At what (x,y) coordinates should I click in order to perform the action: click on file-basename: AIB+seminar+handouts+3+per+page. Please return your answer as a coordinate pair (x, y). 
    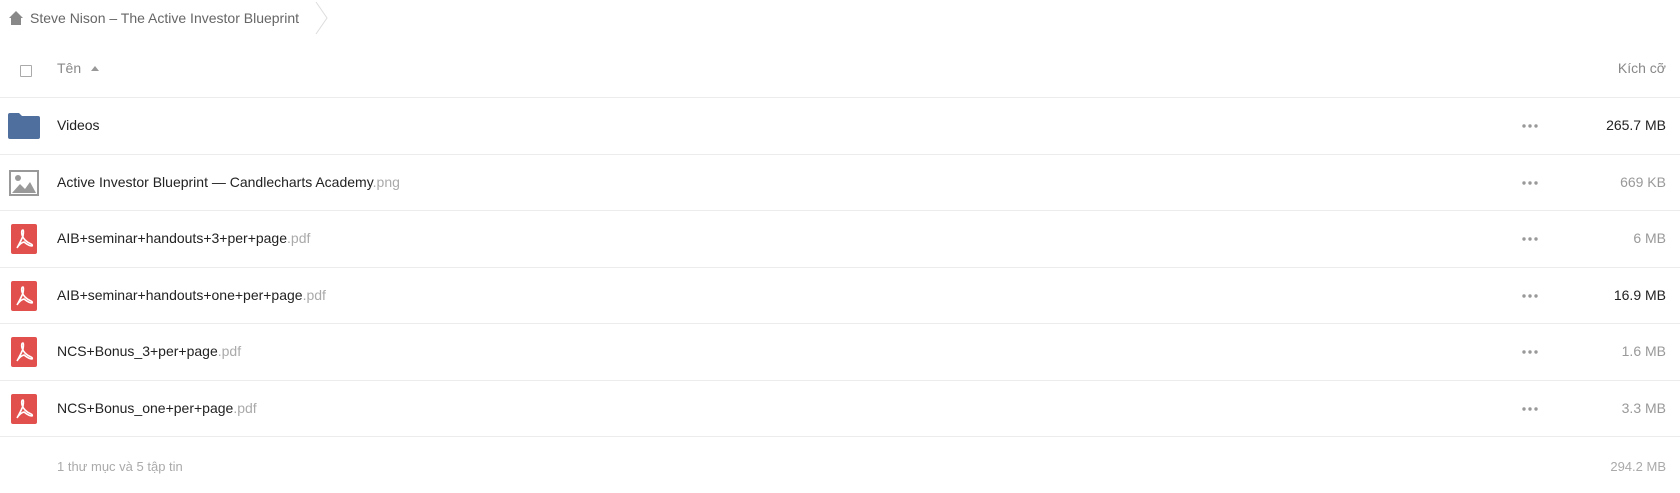
    Looking at the image, I should click on (172, 238).